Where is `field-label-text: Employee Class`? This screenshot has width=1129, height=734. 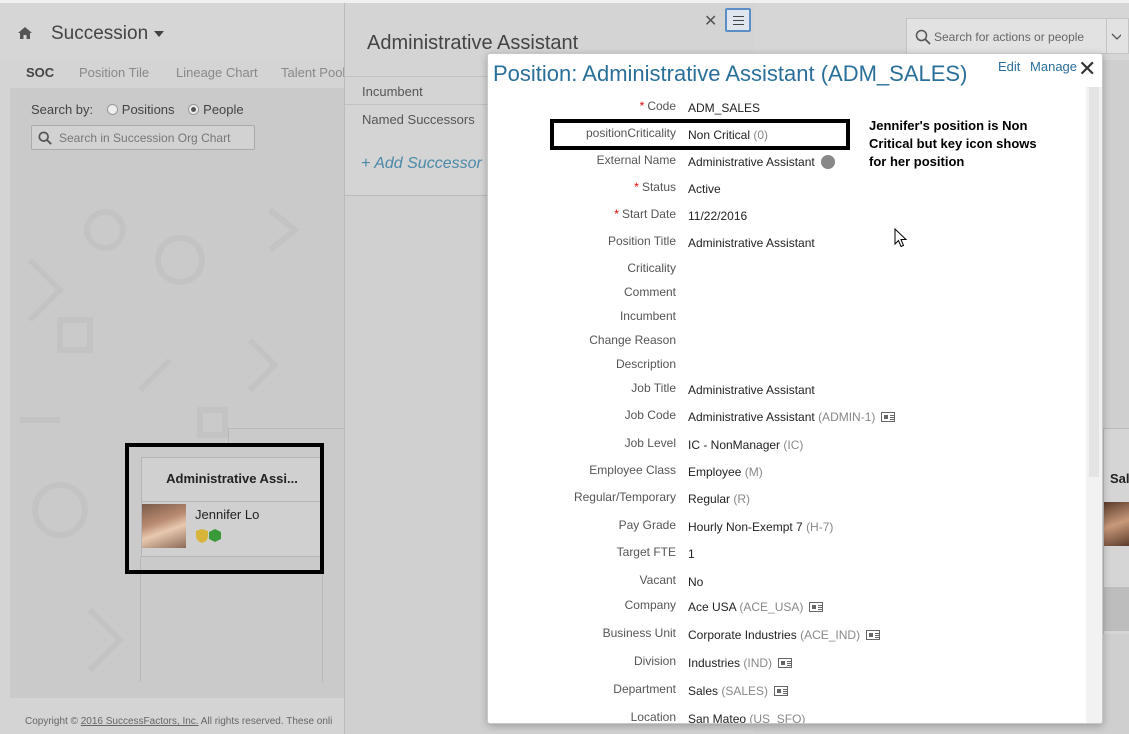 field-label-text: Employee Class is located at coordinates (632, 470).